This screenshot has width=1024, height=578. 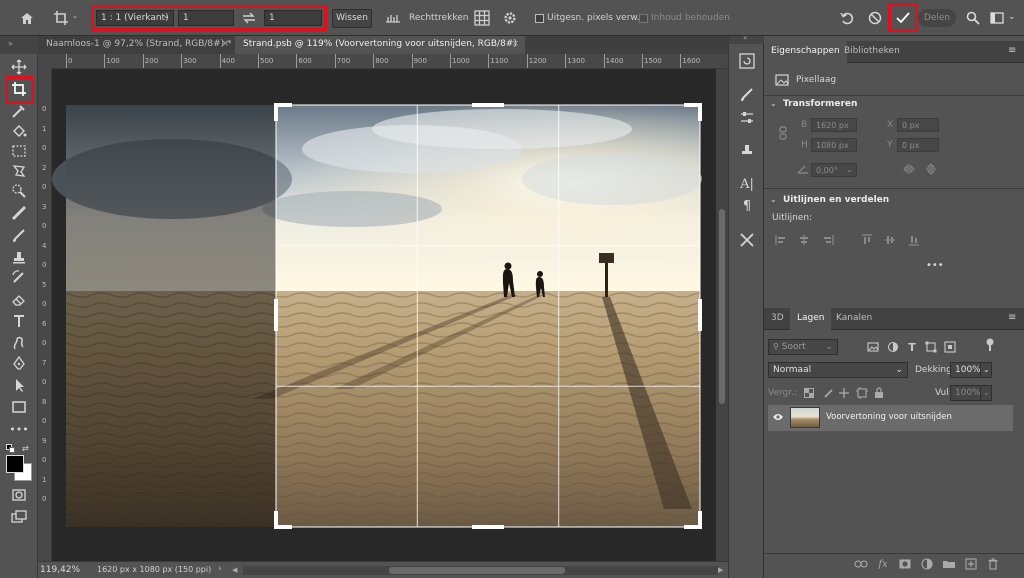 What do you see at coordinates (690, 18) in the screenshot?
I see `content-aware-label: Inhoud behouden` at bounding box center [690, 18].